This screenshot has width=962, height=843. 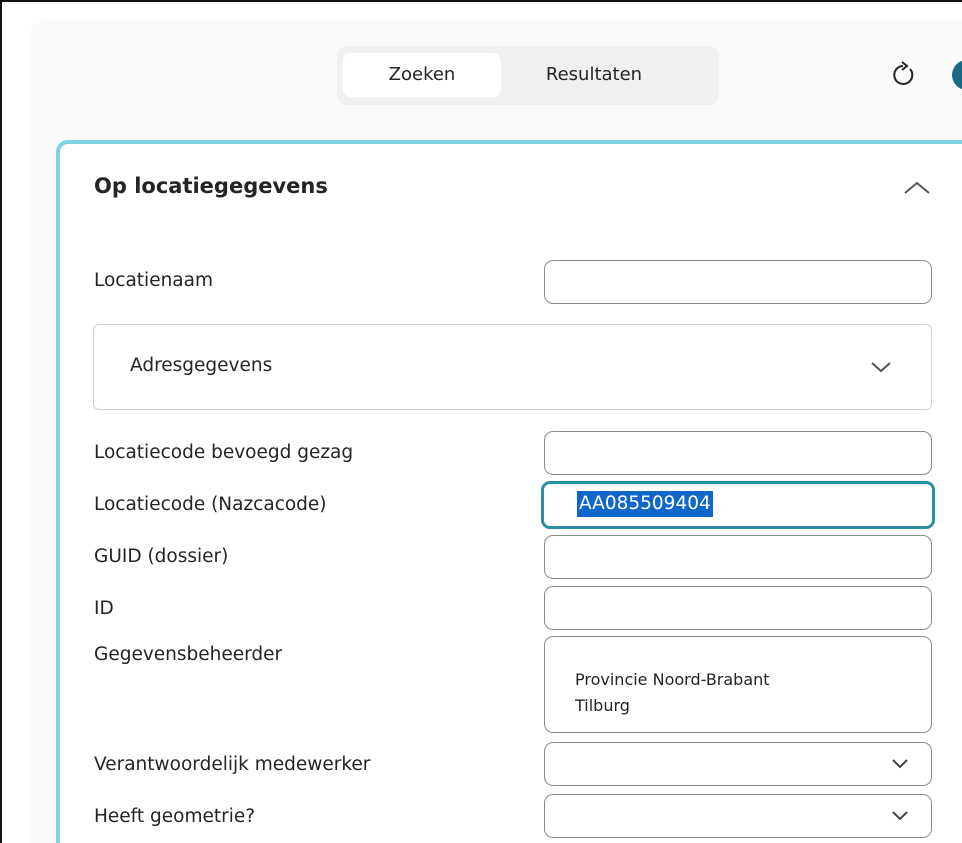 What do you see at coordinates (602, 705) in the screenshot?
I see `beheerder-line-2: Tilburg` at bounding box center [602, 705].